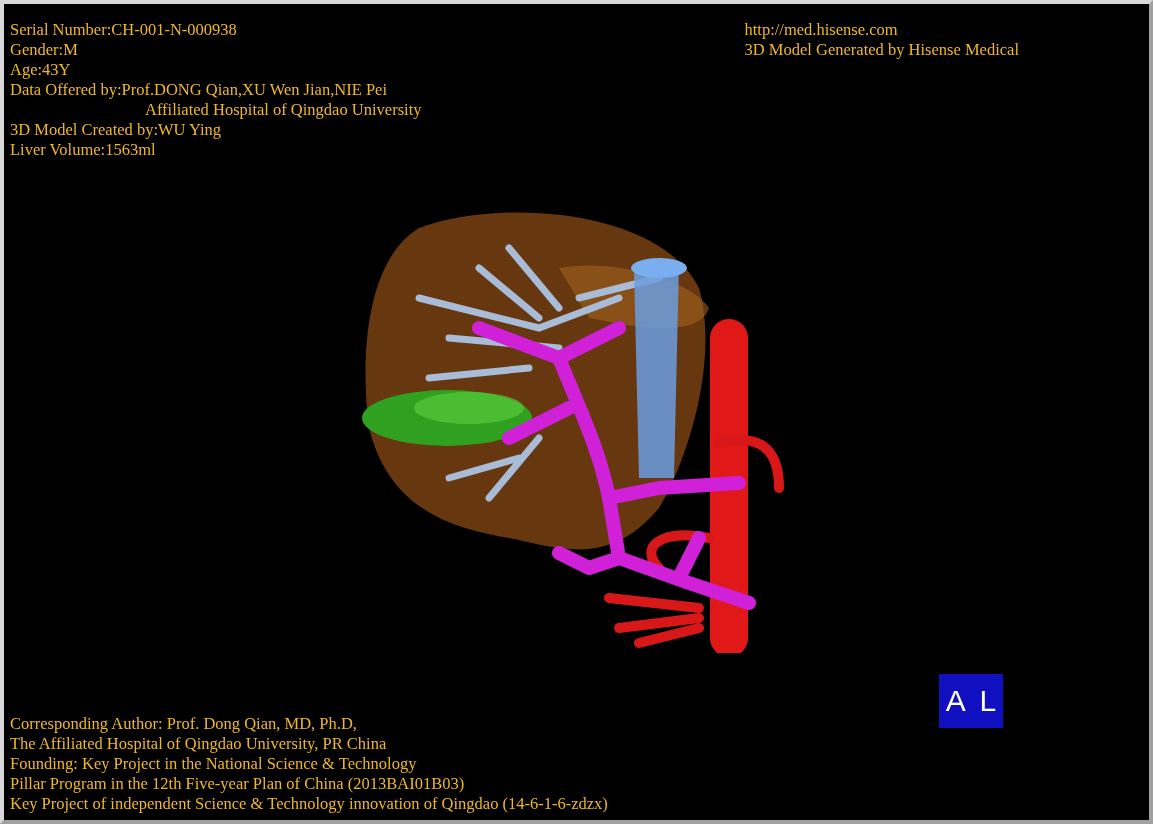 The image size is (1153, 824). I want to click on info-text: Key Project of independent Science & Technology innovation of Qingdao (14-6-1-6-zdzx), so click(309, 804).